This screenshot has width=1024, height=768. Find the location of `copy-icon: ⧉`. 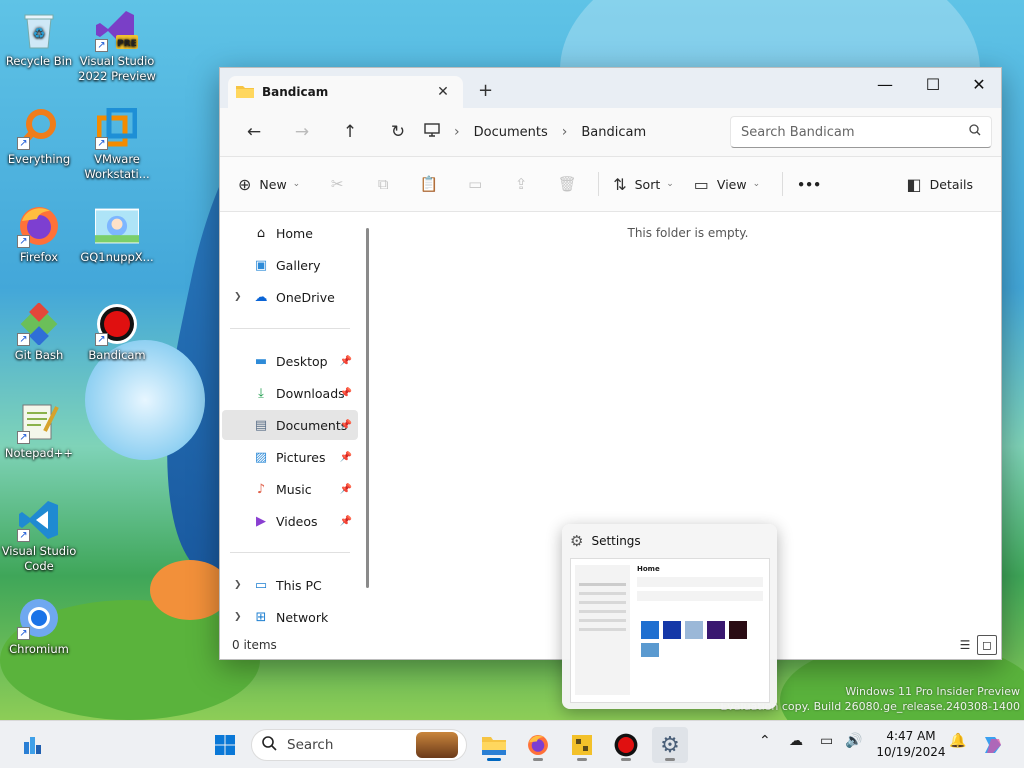

copy-icon: ⧉ is located at coordinates (383, 184).